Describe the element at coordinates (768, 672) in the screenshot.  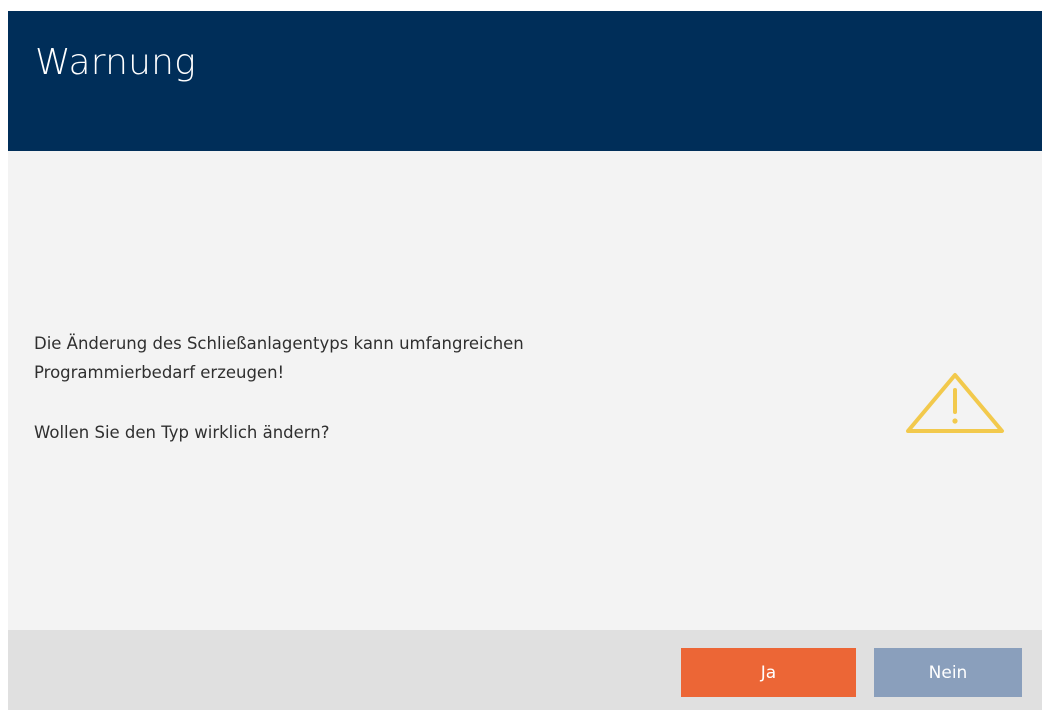
I see `yes-button: Ja` at that location.